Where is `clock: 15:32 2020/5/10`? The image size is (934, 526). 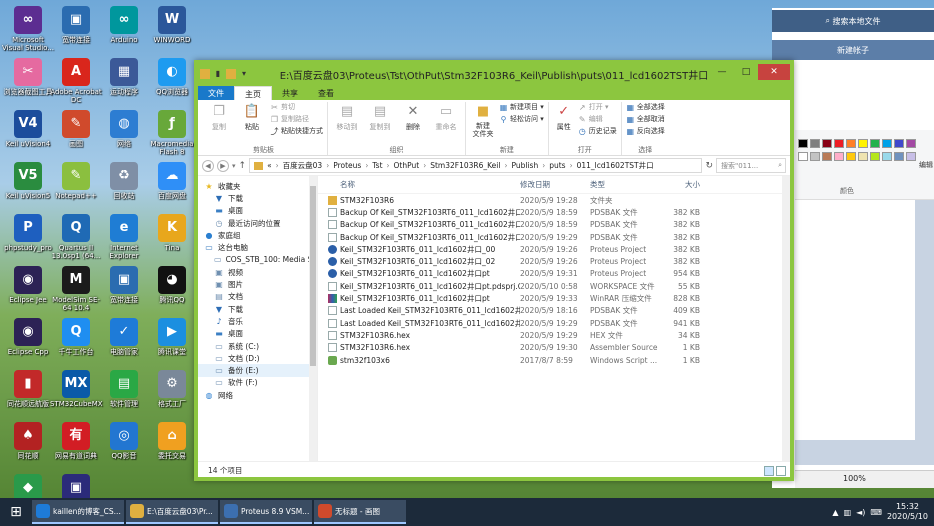 clock: 15:32 2020/5/10 is located at coordinates (907, 512).